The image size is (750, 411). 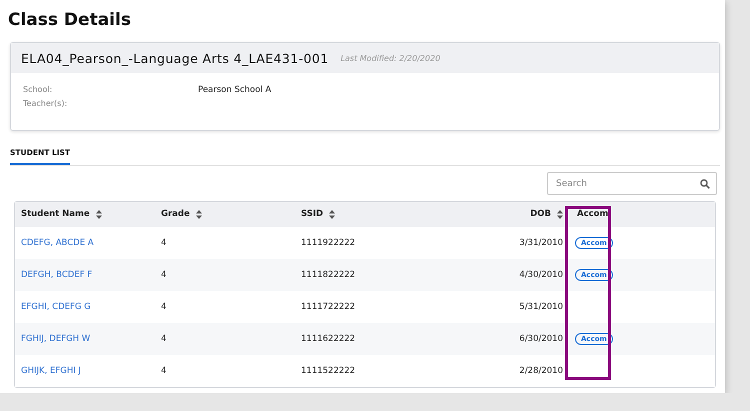 I want to click on column-header: SSID, so click(x=312, y=214).